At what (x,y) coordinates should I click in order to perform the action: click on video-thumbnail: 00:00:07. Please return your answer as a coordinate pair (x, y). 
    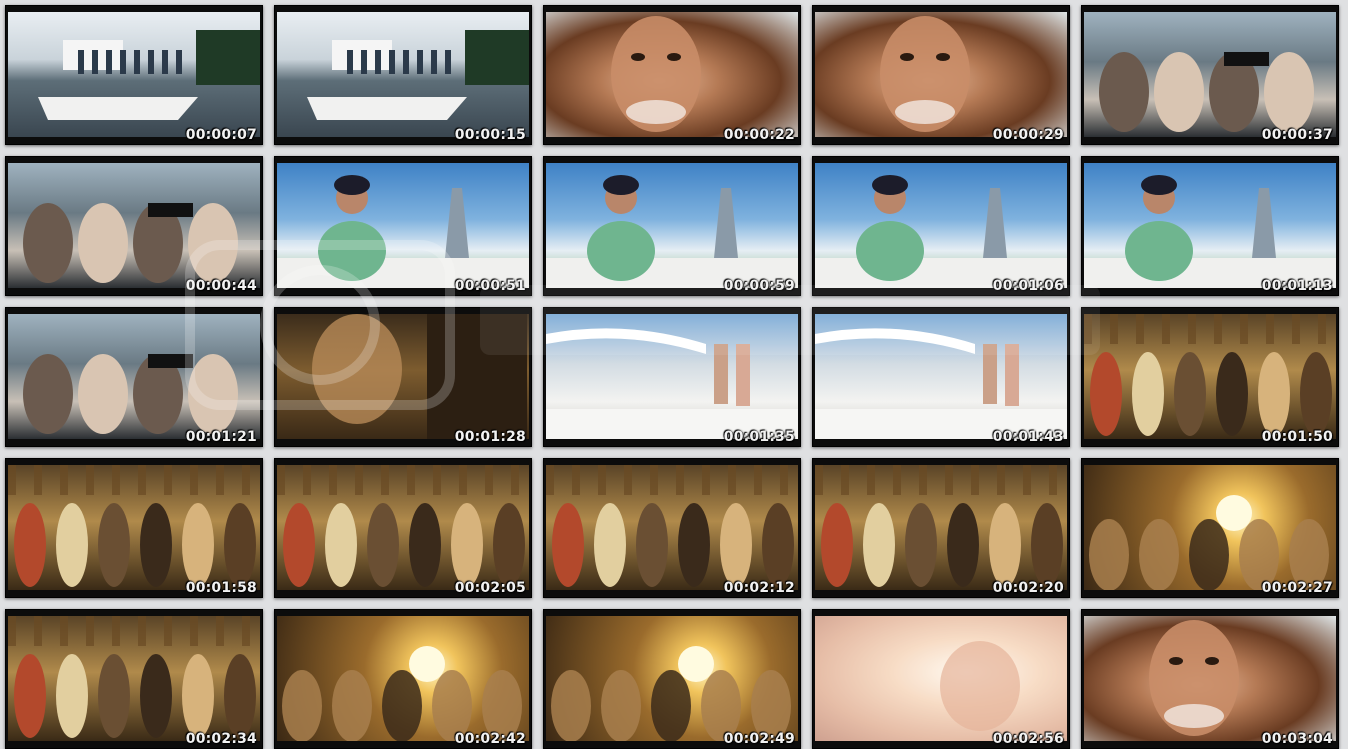
    Looking at the image, I should click on (134, 75).